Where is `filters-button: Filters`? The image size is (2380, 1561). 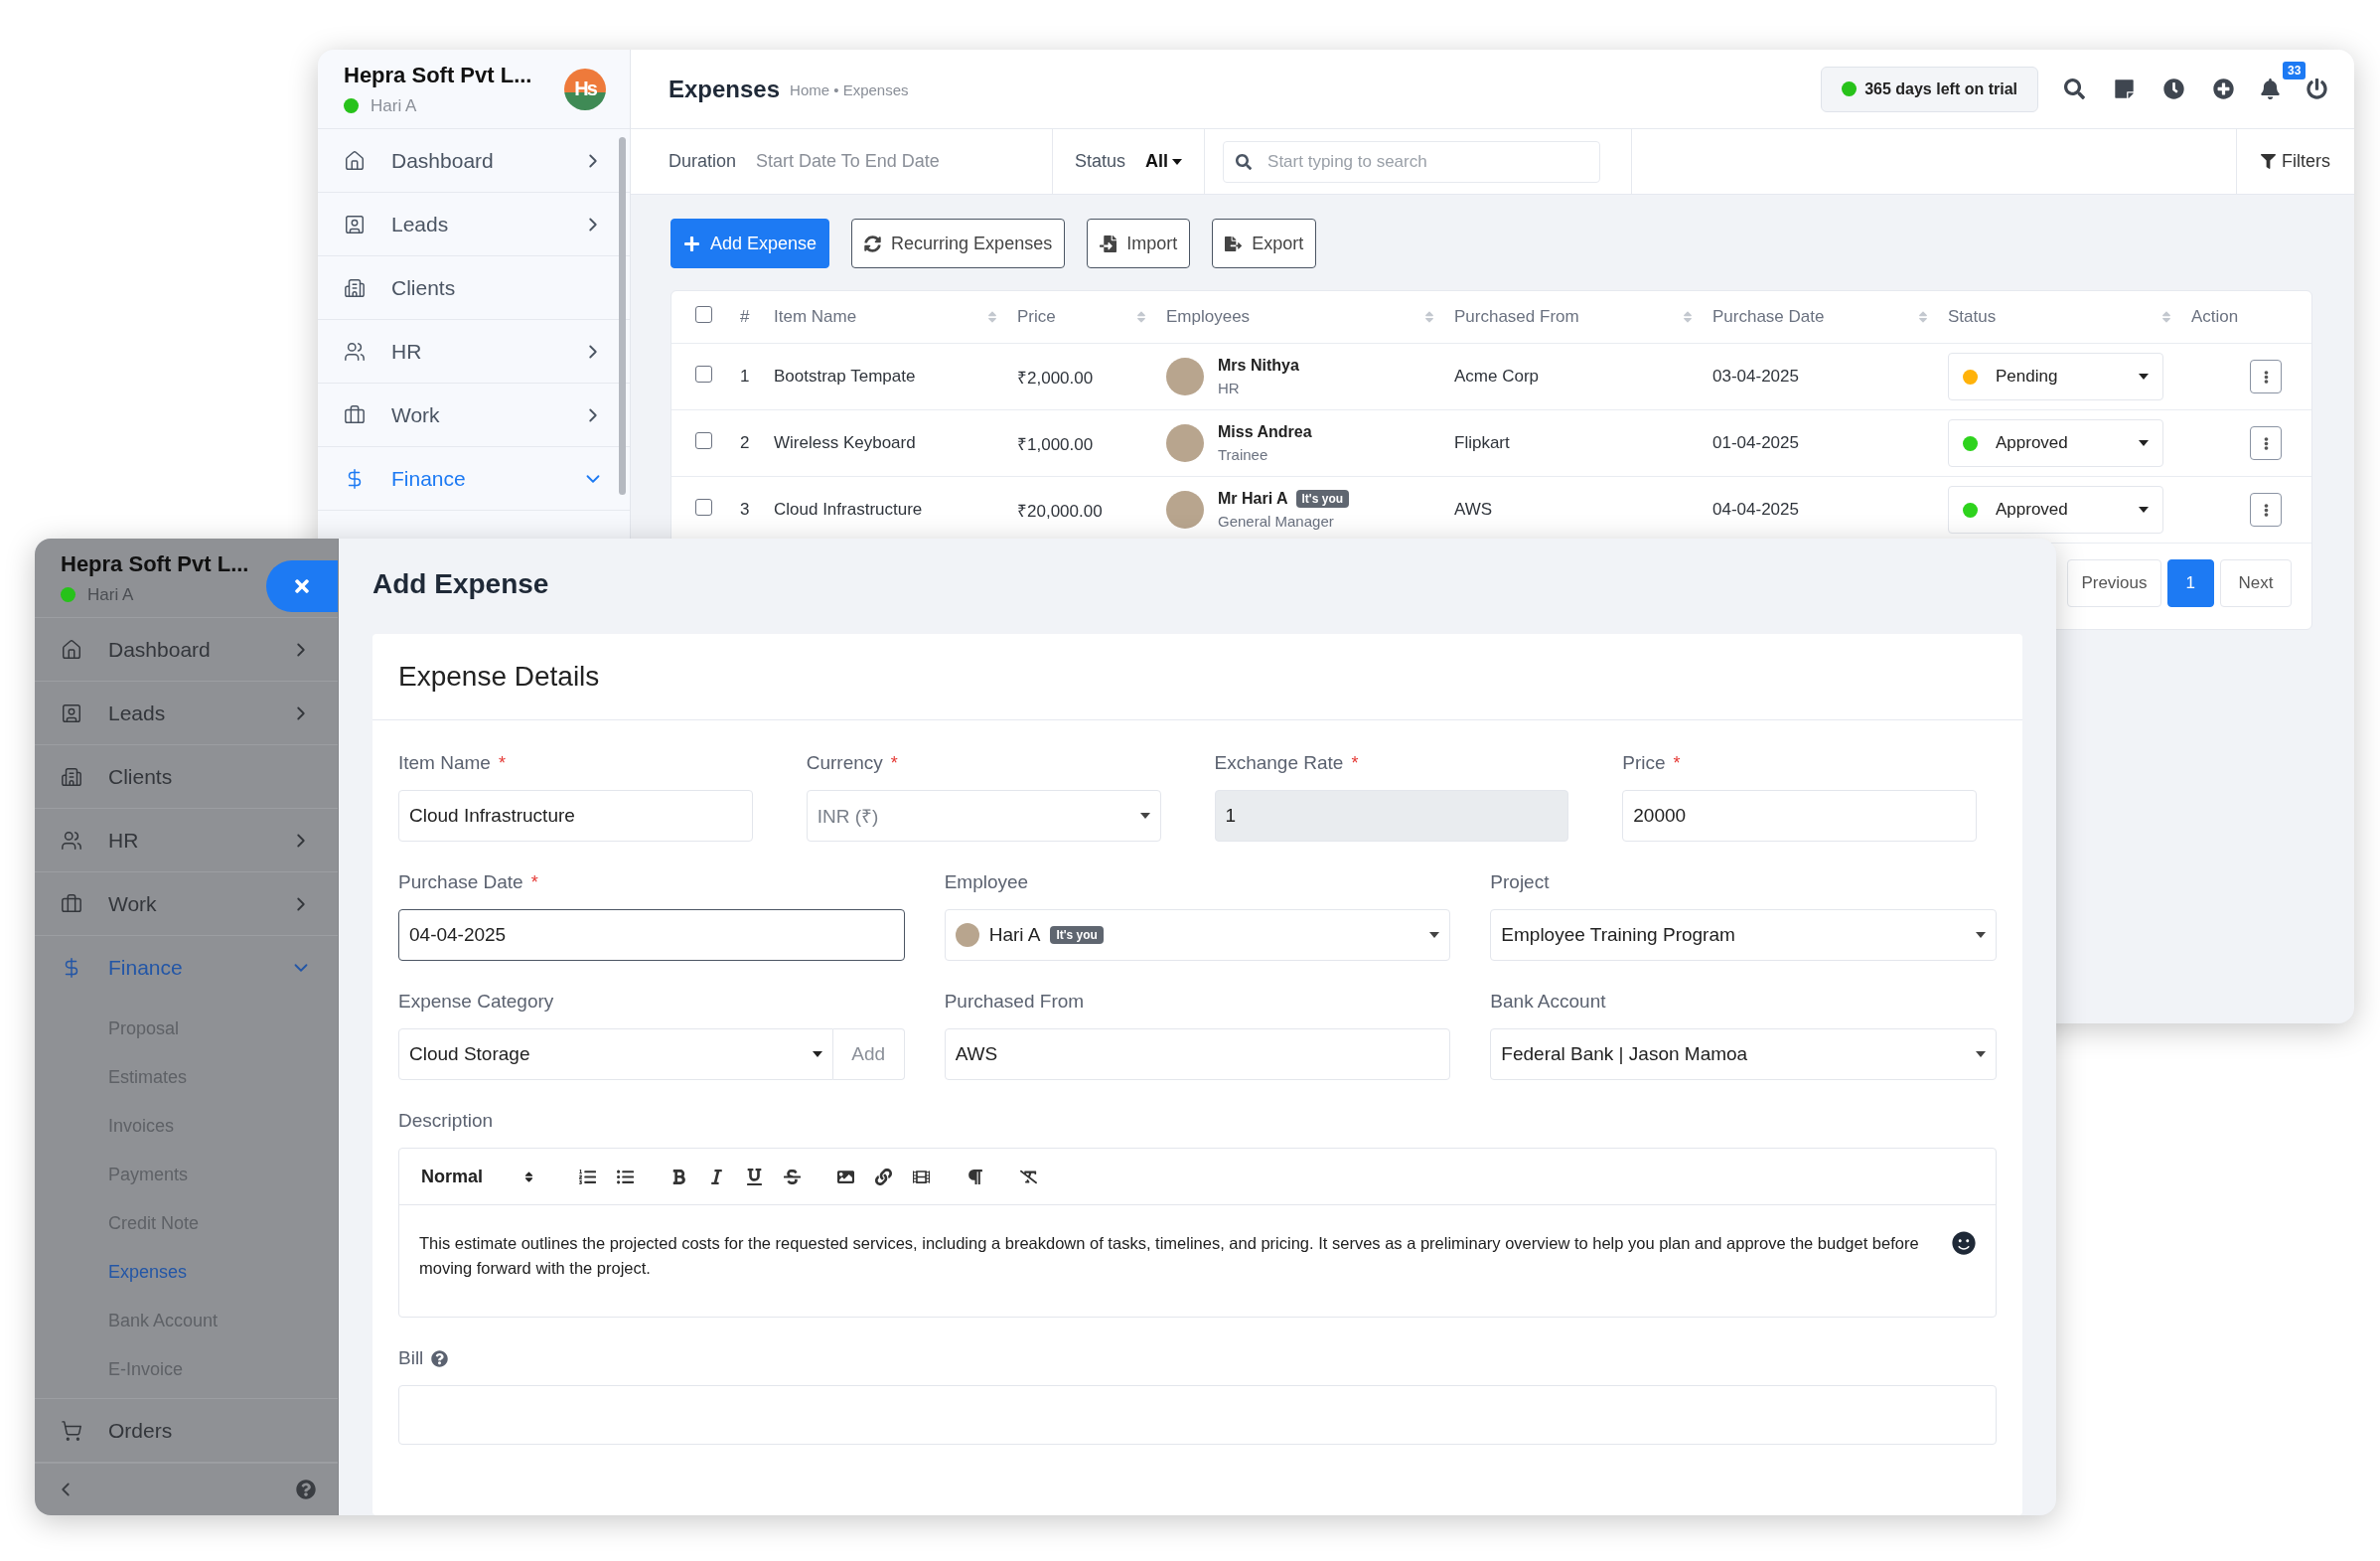 filters-button: Filters is located at coordinates (2295, 161).